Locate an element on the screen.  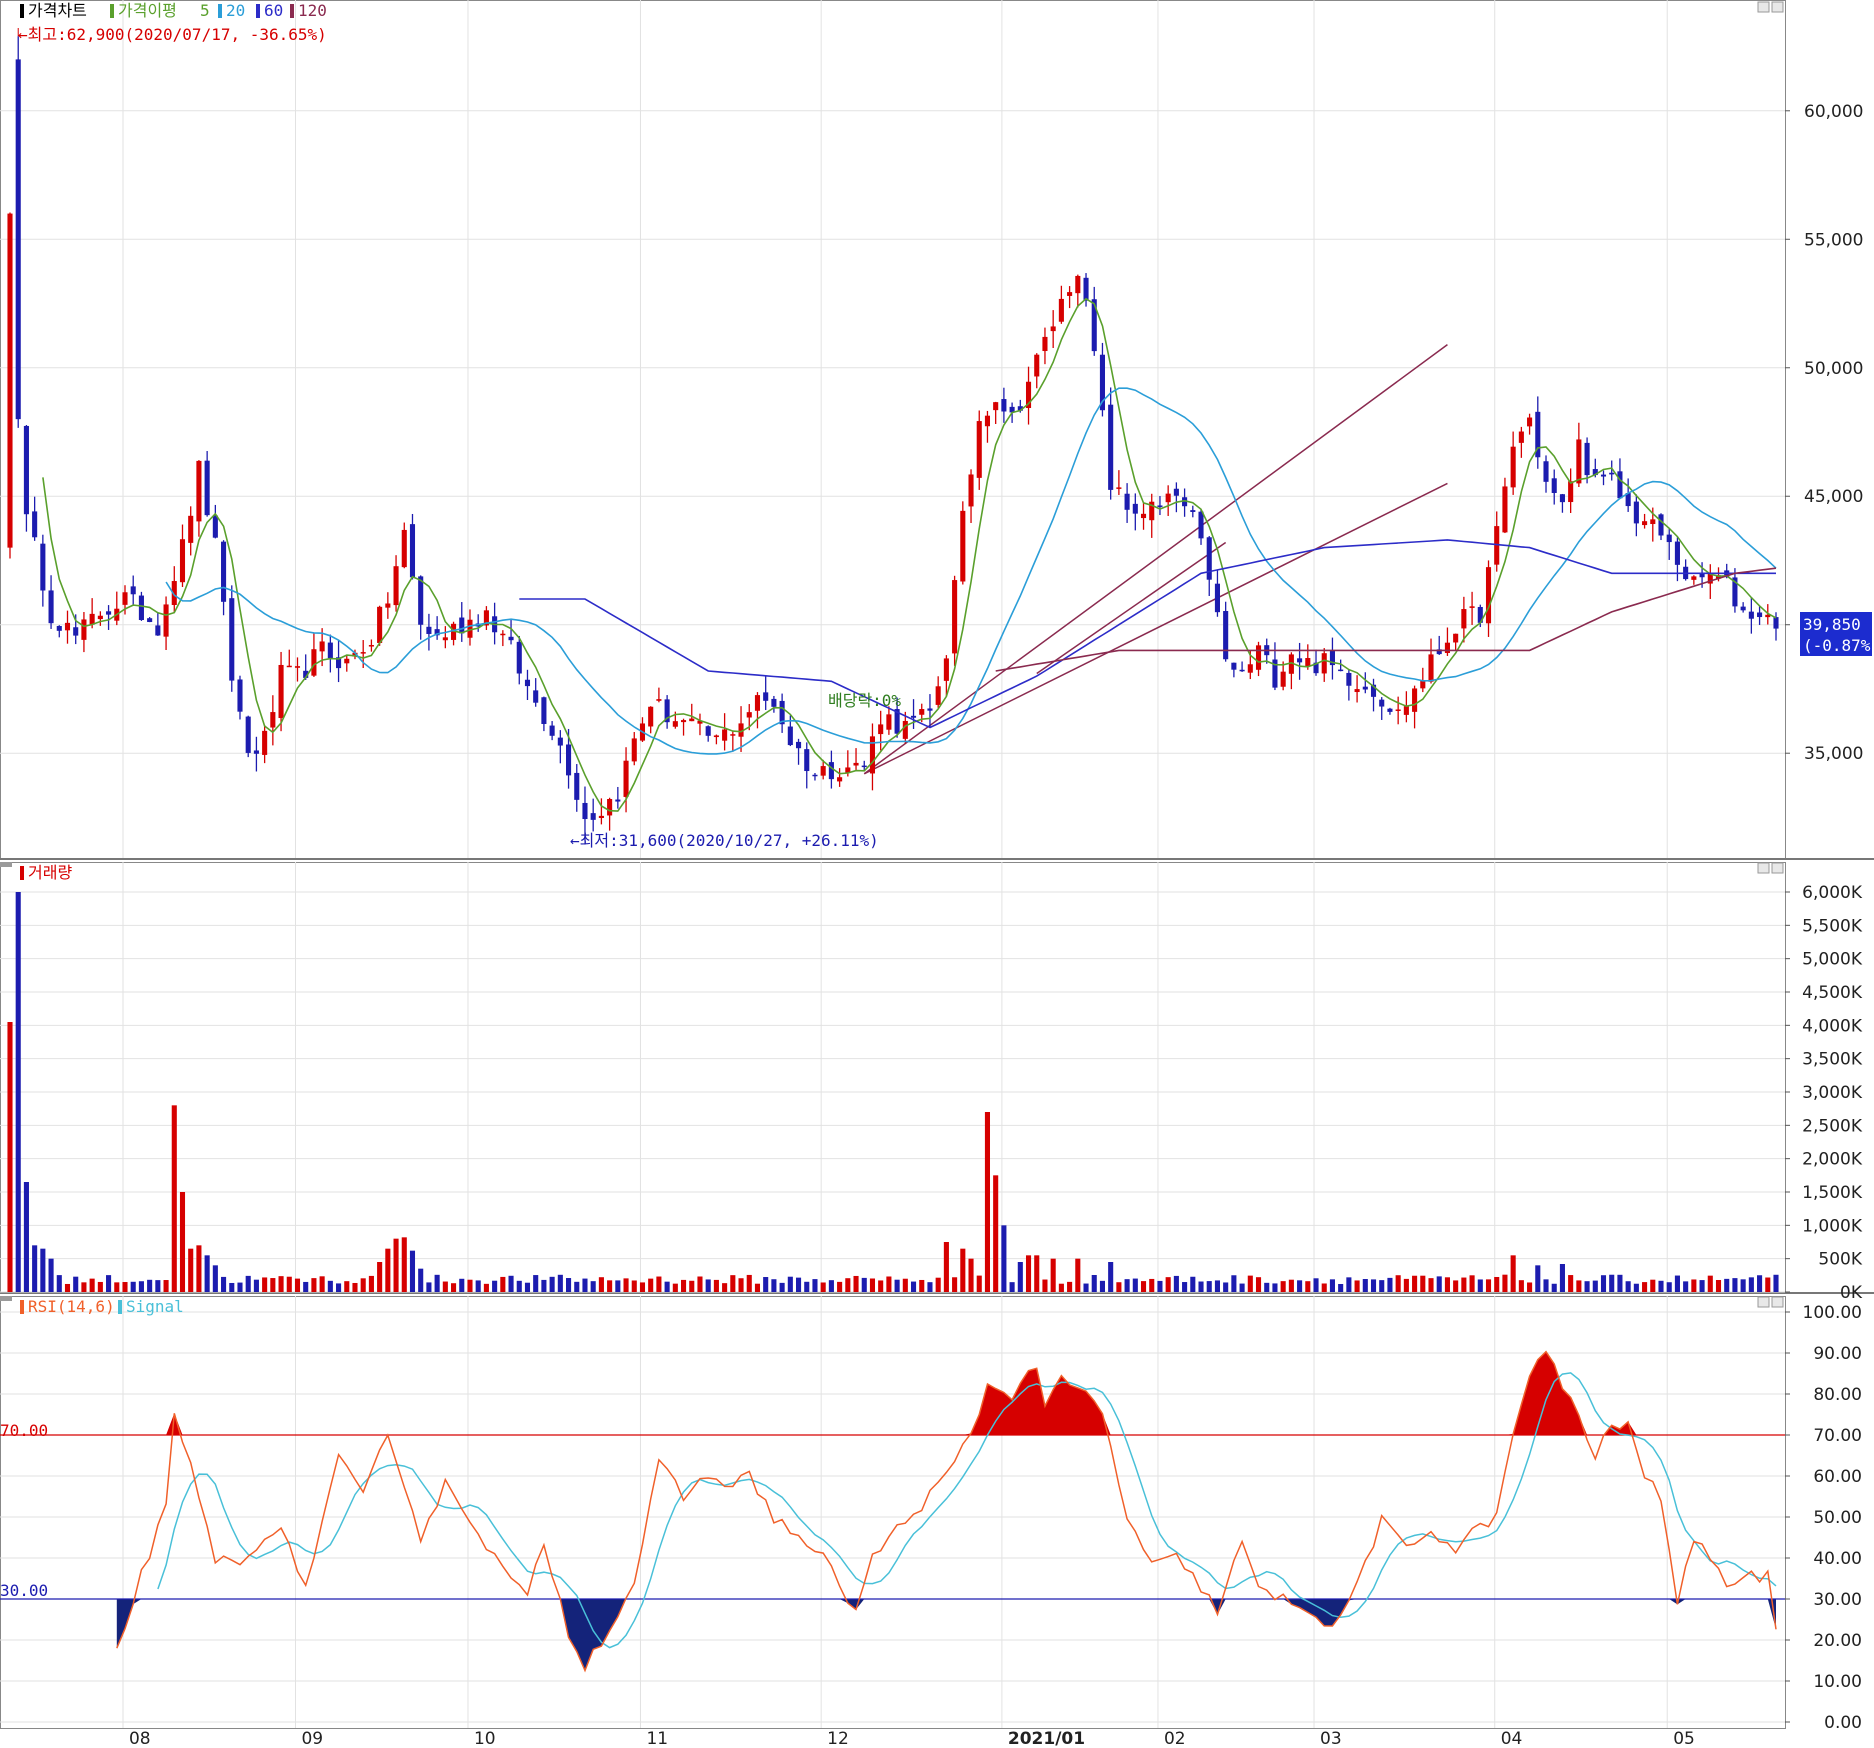
price-tick-label: 35,000 is located at coordinates (1833, 754).